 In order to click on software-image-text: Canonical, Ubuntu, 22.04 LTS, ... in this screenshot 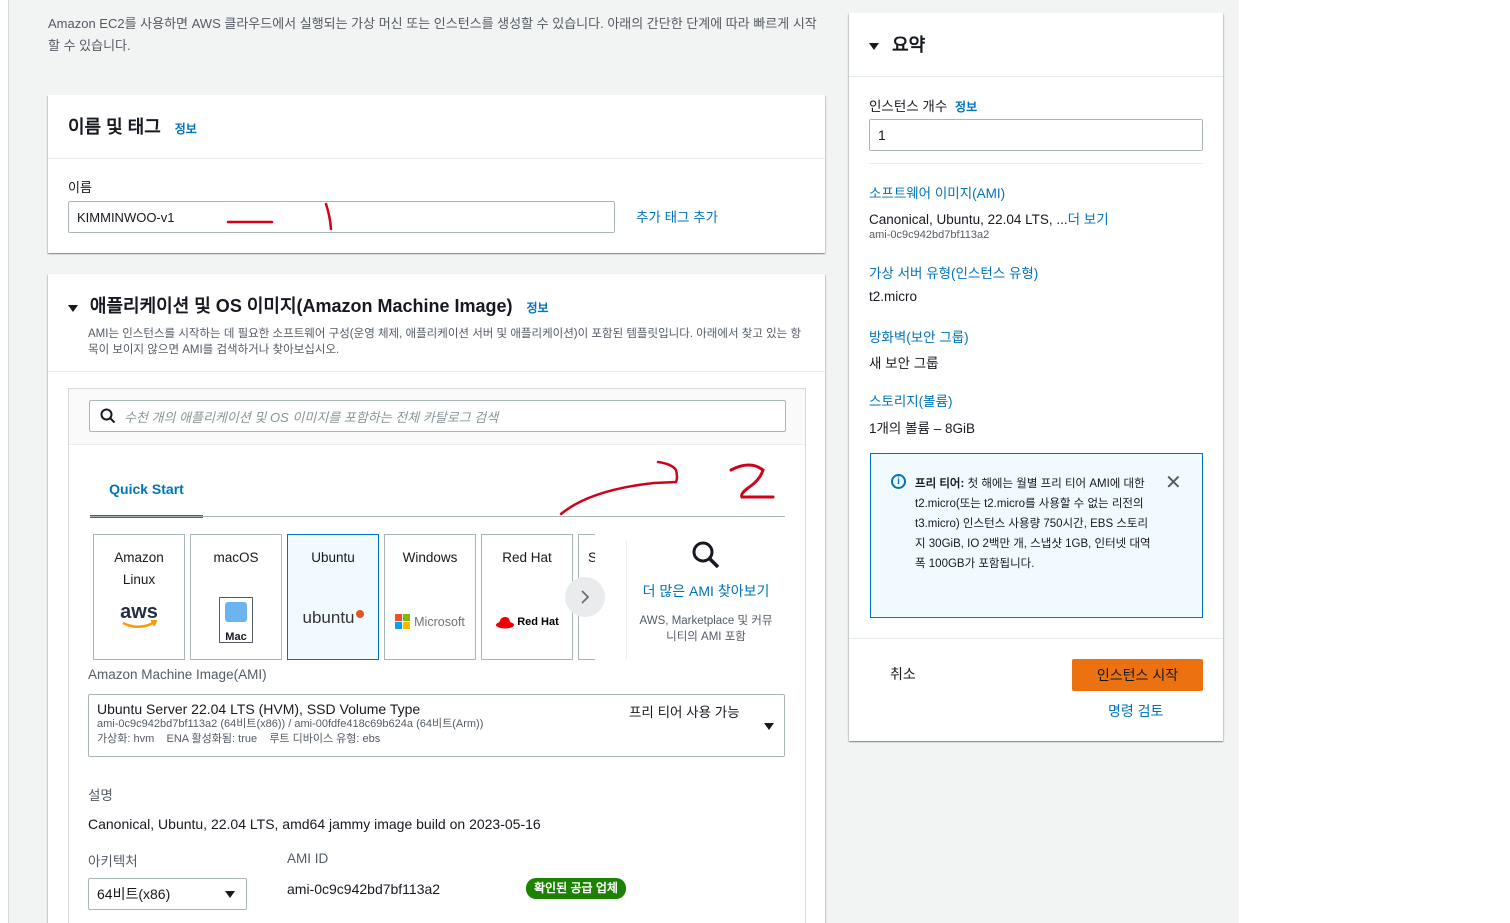, I will do `click(968, 219)`.